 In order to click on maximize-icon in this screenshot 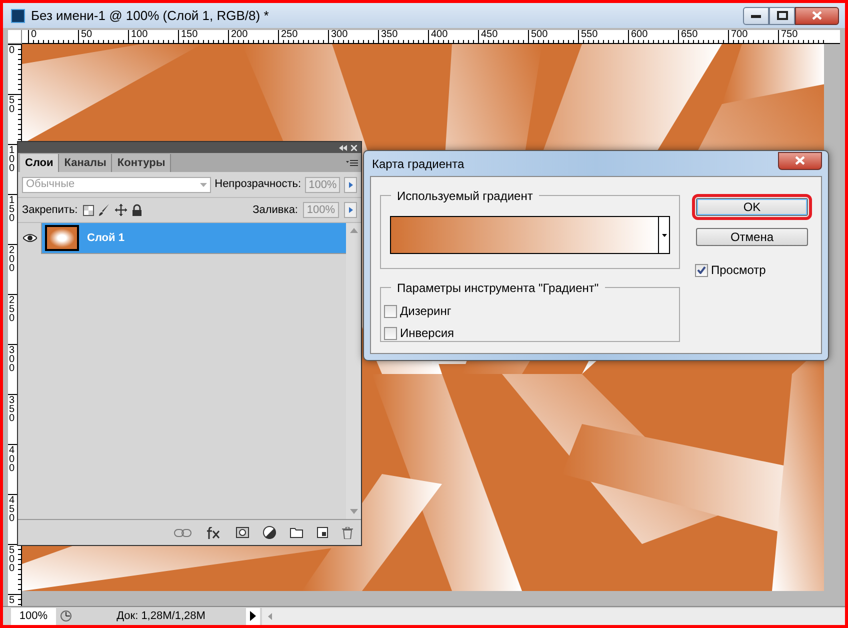, I will do `click(782, 15)`.